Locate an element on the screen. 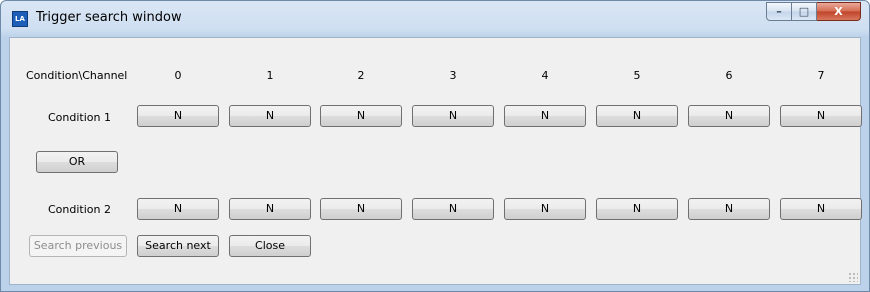 This screenshot has width=870, height=292. window-title: Trigger search window is located at coordinates (109, 17).